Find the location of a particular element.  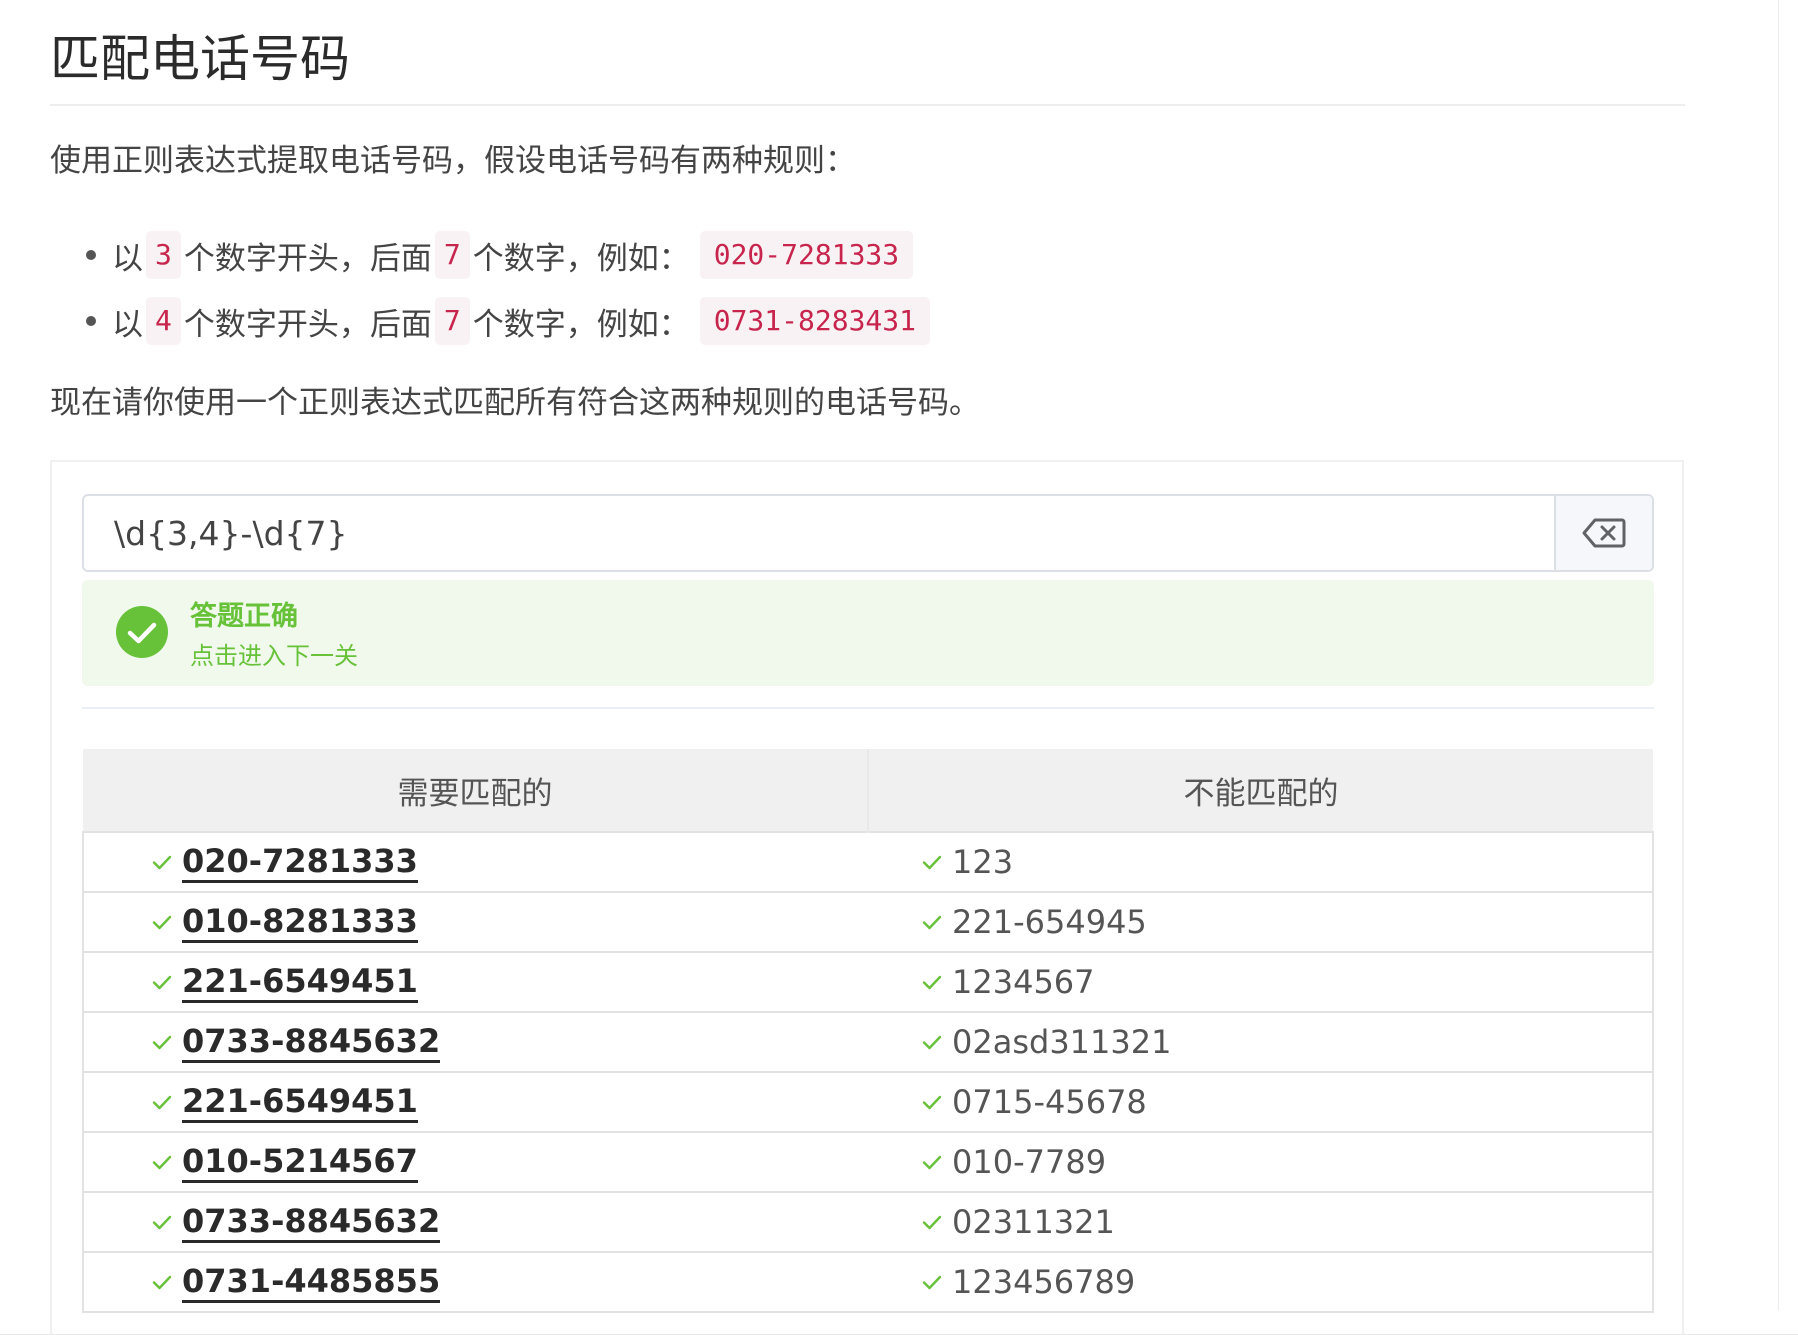

table-row: 010-5214567 010-7789 is located at coordinates (868, 1161).